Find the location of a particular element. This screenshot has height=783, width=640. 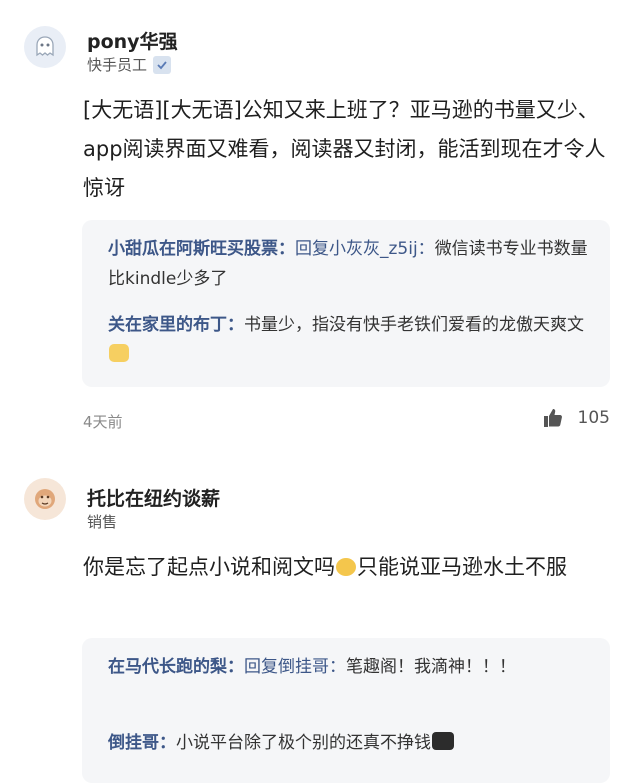

like-button: 105 is located at coordinates (576, 418).